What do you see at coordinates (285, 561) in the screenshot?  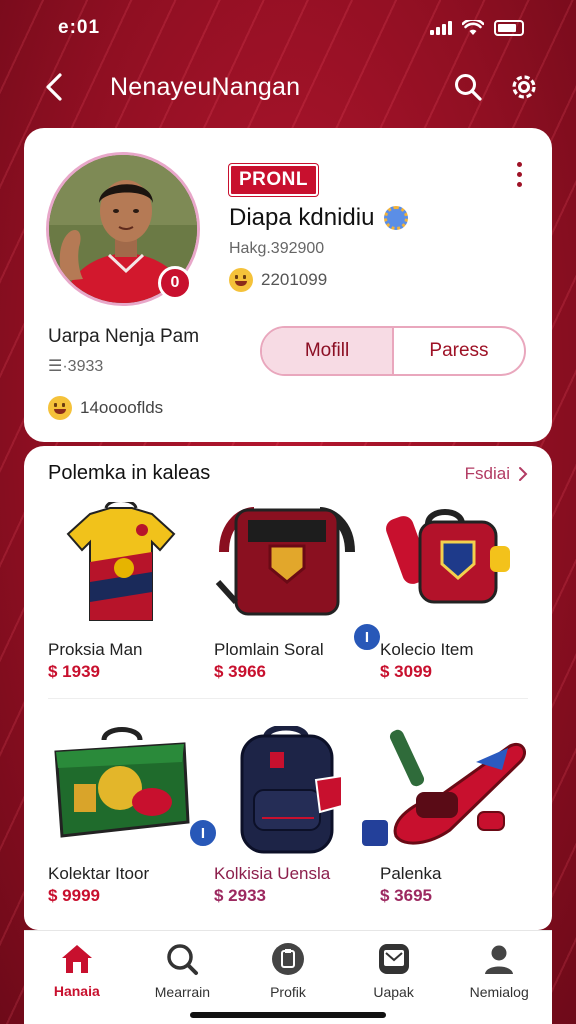 I see `bag-image` at bounding box center [285, 561].